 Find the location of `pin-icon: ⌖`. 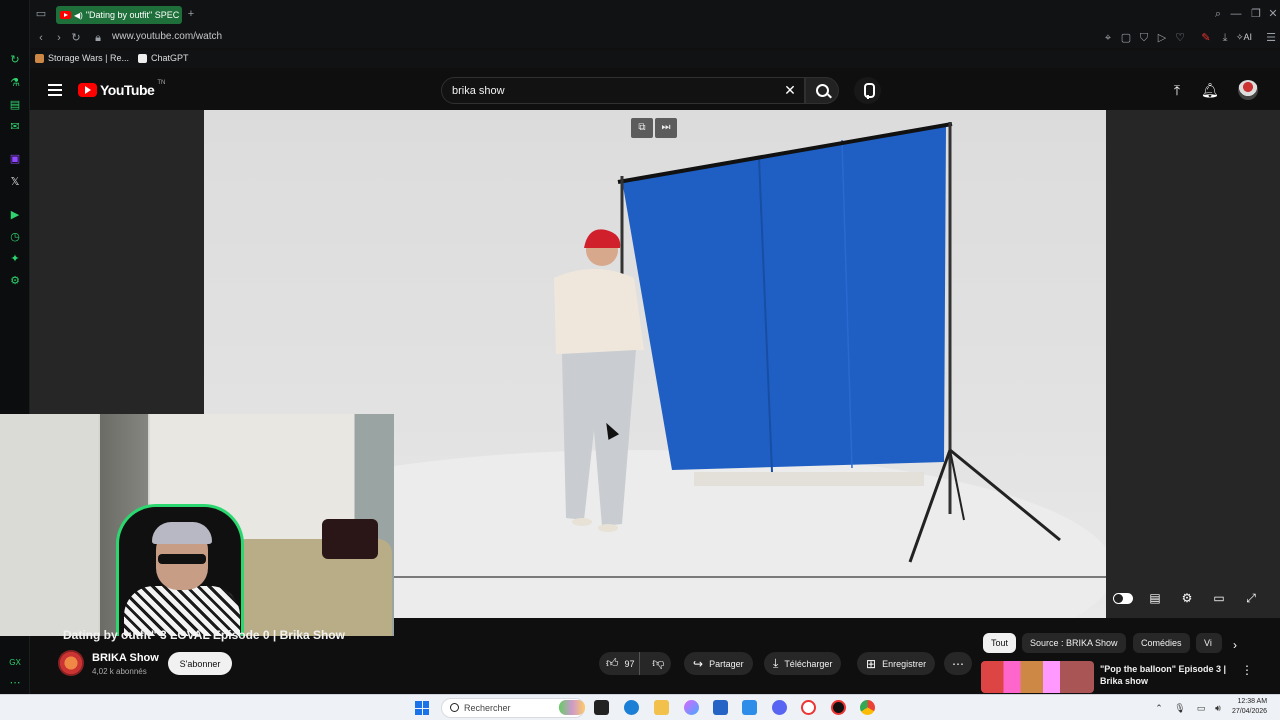

pin-icon: ⌖ is located at coordinates (1108, 38).